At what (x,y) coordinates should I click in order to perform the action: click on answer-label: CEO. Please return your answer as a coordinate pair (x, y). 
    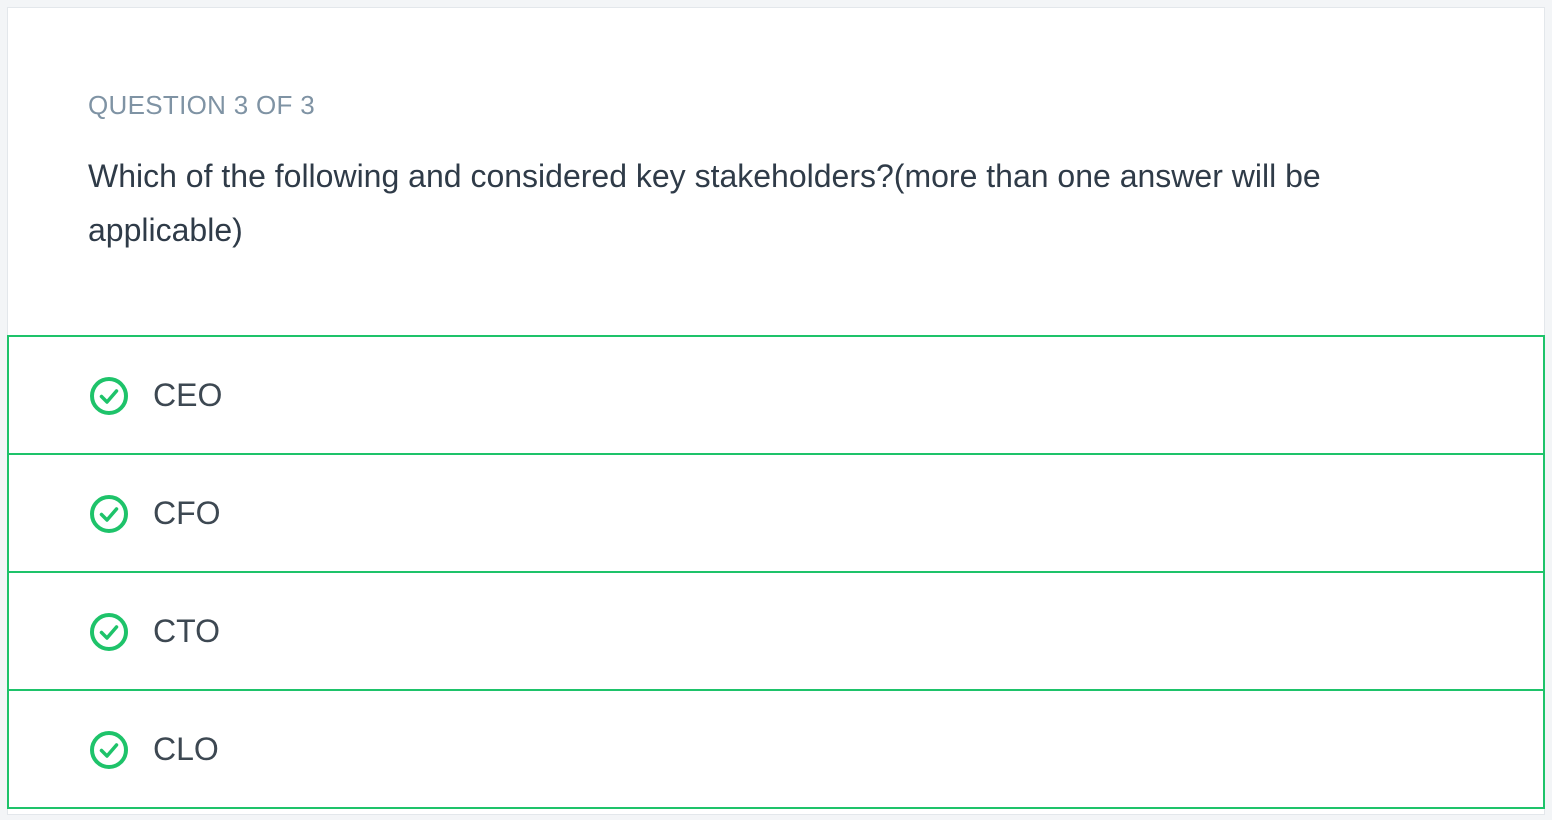
    Looking at the image, I should click on (188, 395).